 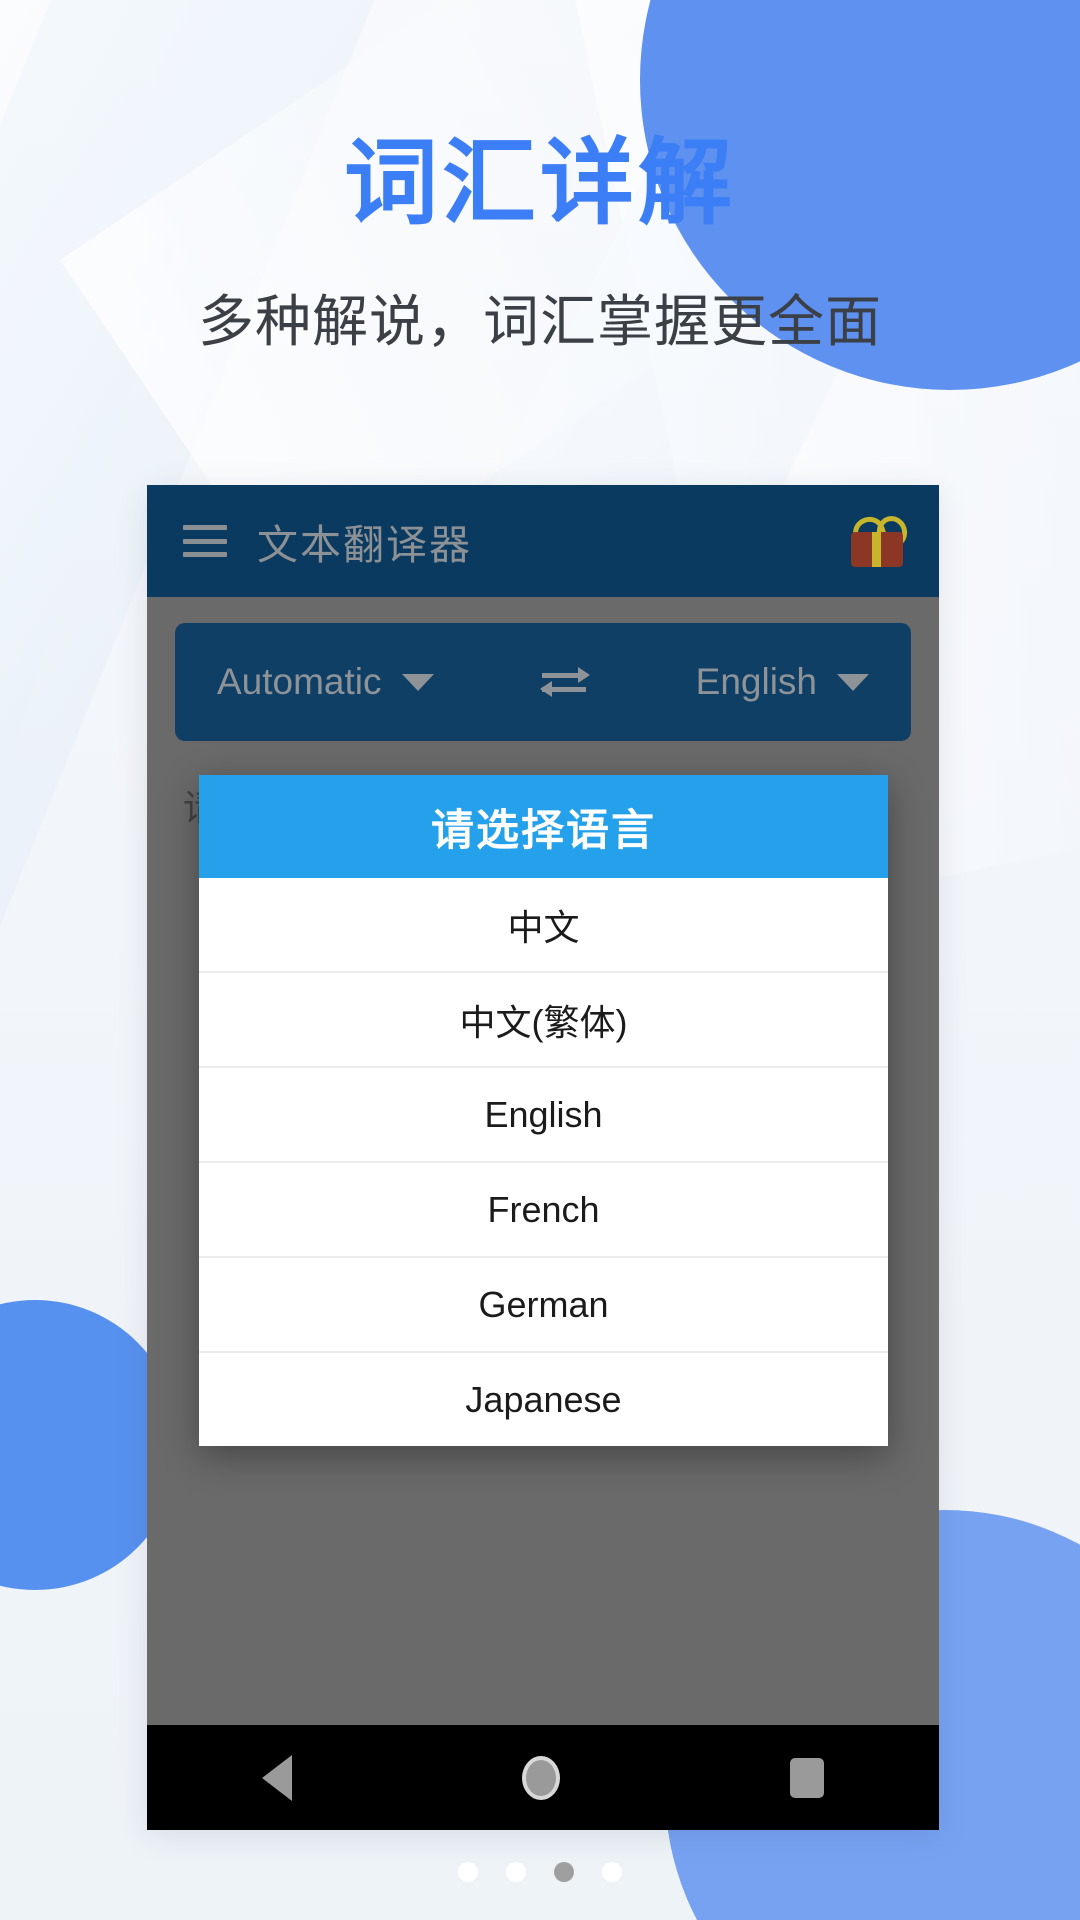 I want to click on source-language-selector: Automatic, so click(x=325, y=682).